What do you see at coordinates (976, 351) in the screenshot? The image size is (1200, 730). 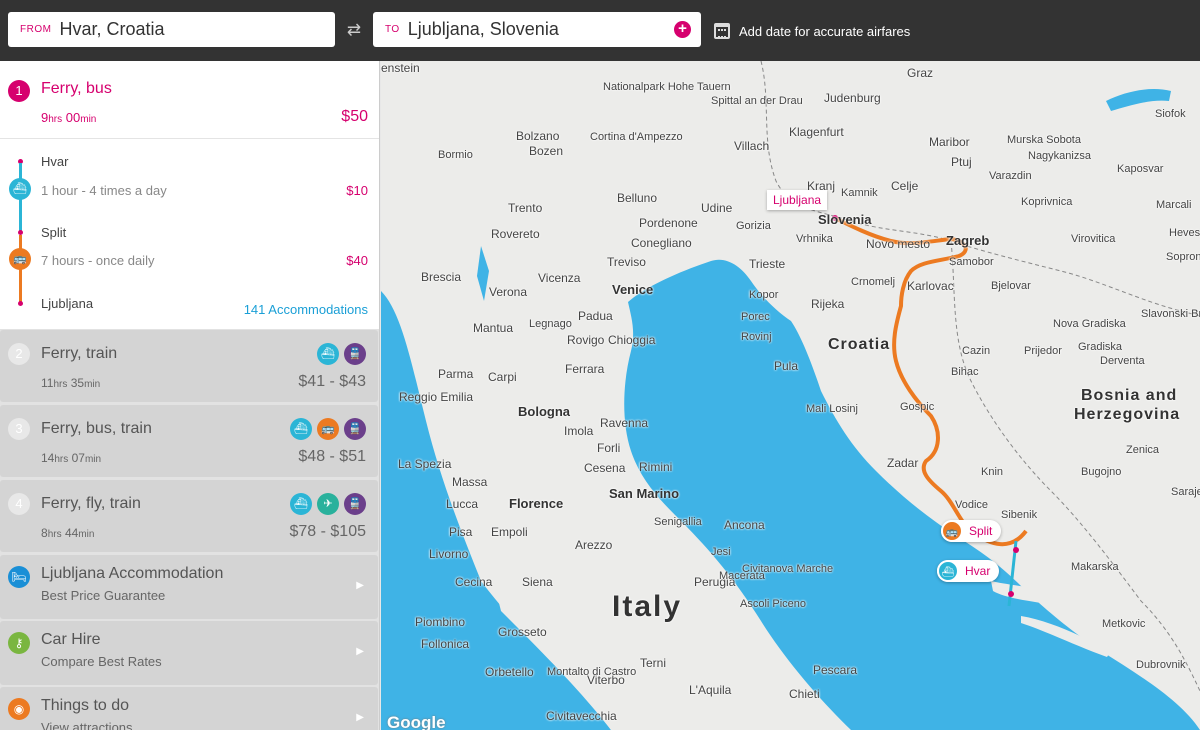 I see `map-label: Cazin` at bounding box center [976, 351].